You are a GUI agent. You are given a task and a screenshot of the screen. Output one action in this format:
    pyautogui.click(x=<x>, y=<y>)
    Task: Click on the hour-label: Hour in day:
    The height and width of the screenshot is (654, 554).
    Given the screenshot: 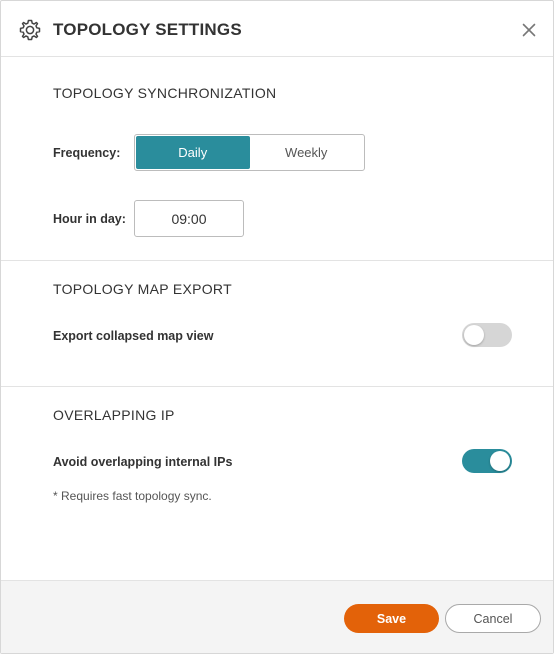 What is the action you would take?
    pyautogui.click(x=89, y=219)
    